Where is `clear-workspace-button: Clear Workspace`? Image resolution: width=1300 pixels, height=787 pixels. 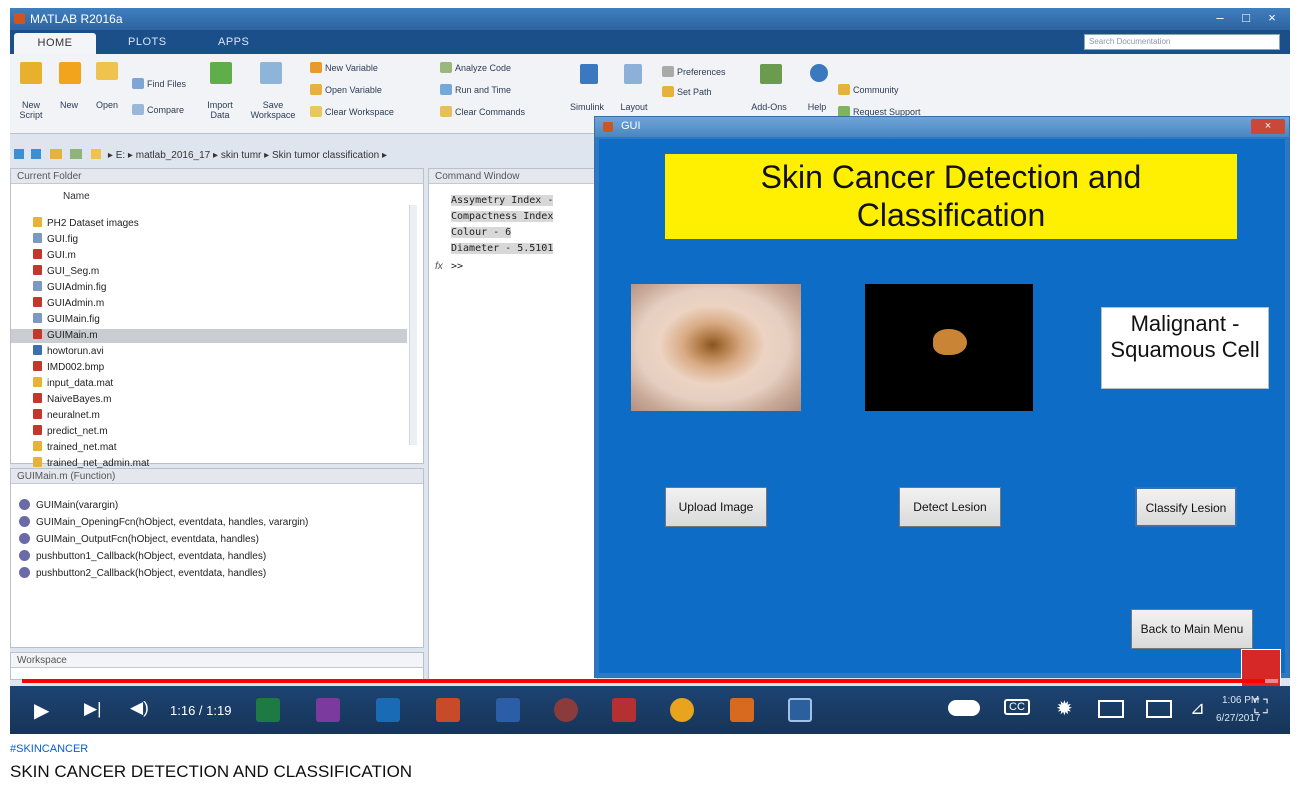
clear-workspace-button: Clear Workspace is located at coordinates (352, 111).